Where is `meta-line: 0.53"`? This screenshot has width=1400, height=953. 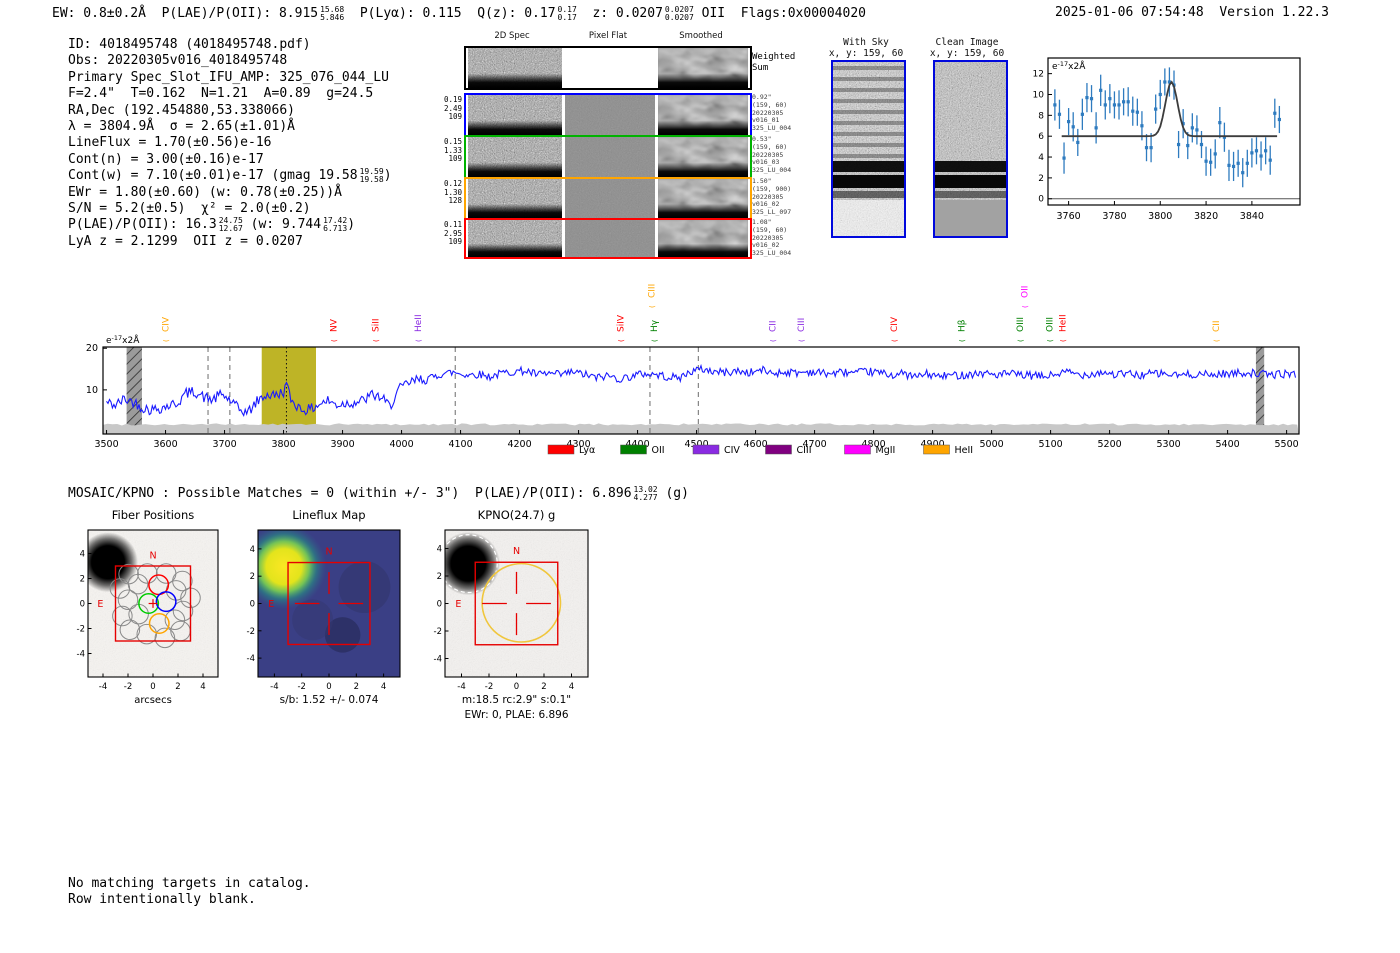
meta-line: 0.53" is located at coordinates (762, 139).